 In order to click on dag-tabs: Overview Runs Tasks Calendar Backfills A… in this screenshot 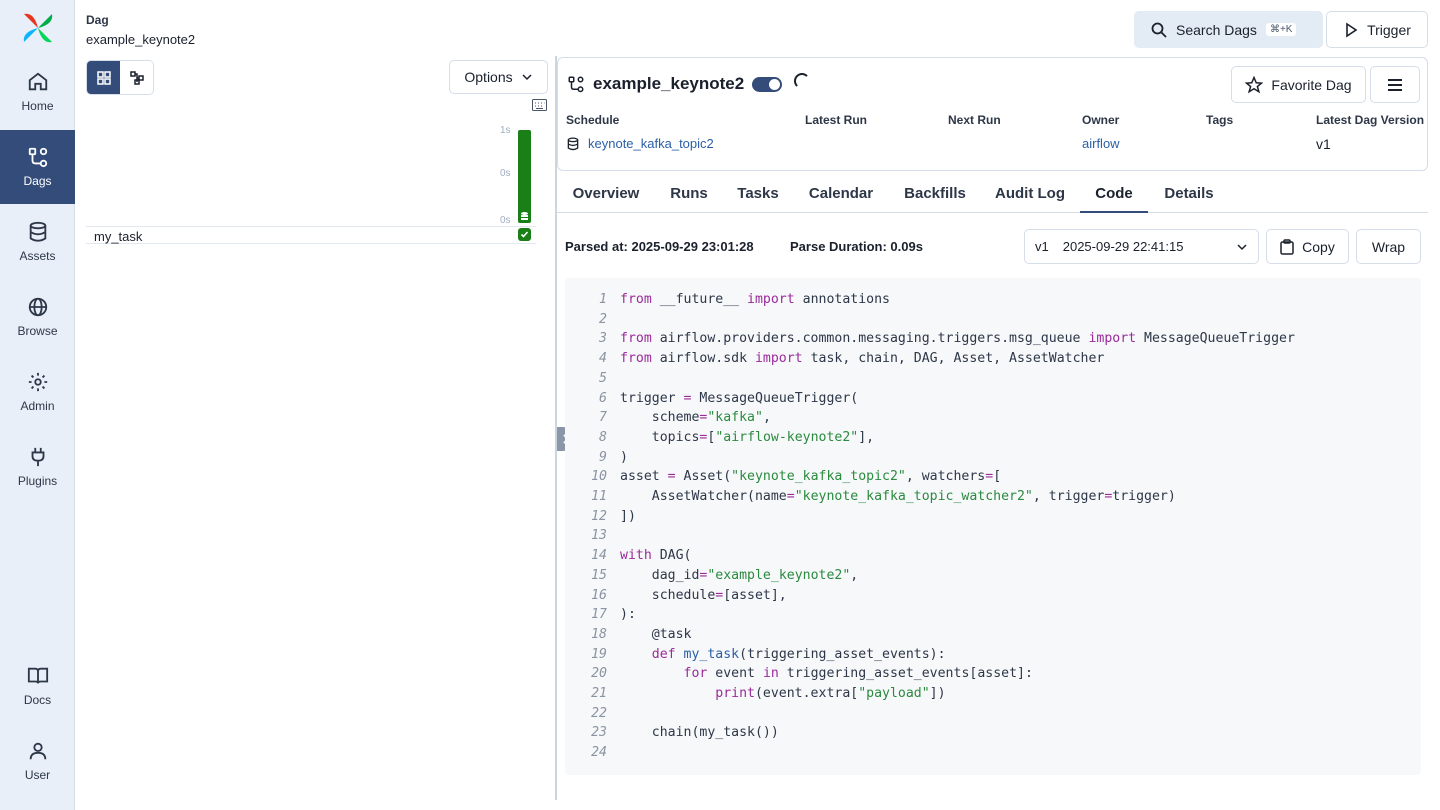, I will do `click(992, 194)`.